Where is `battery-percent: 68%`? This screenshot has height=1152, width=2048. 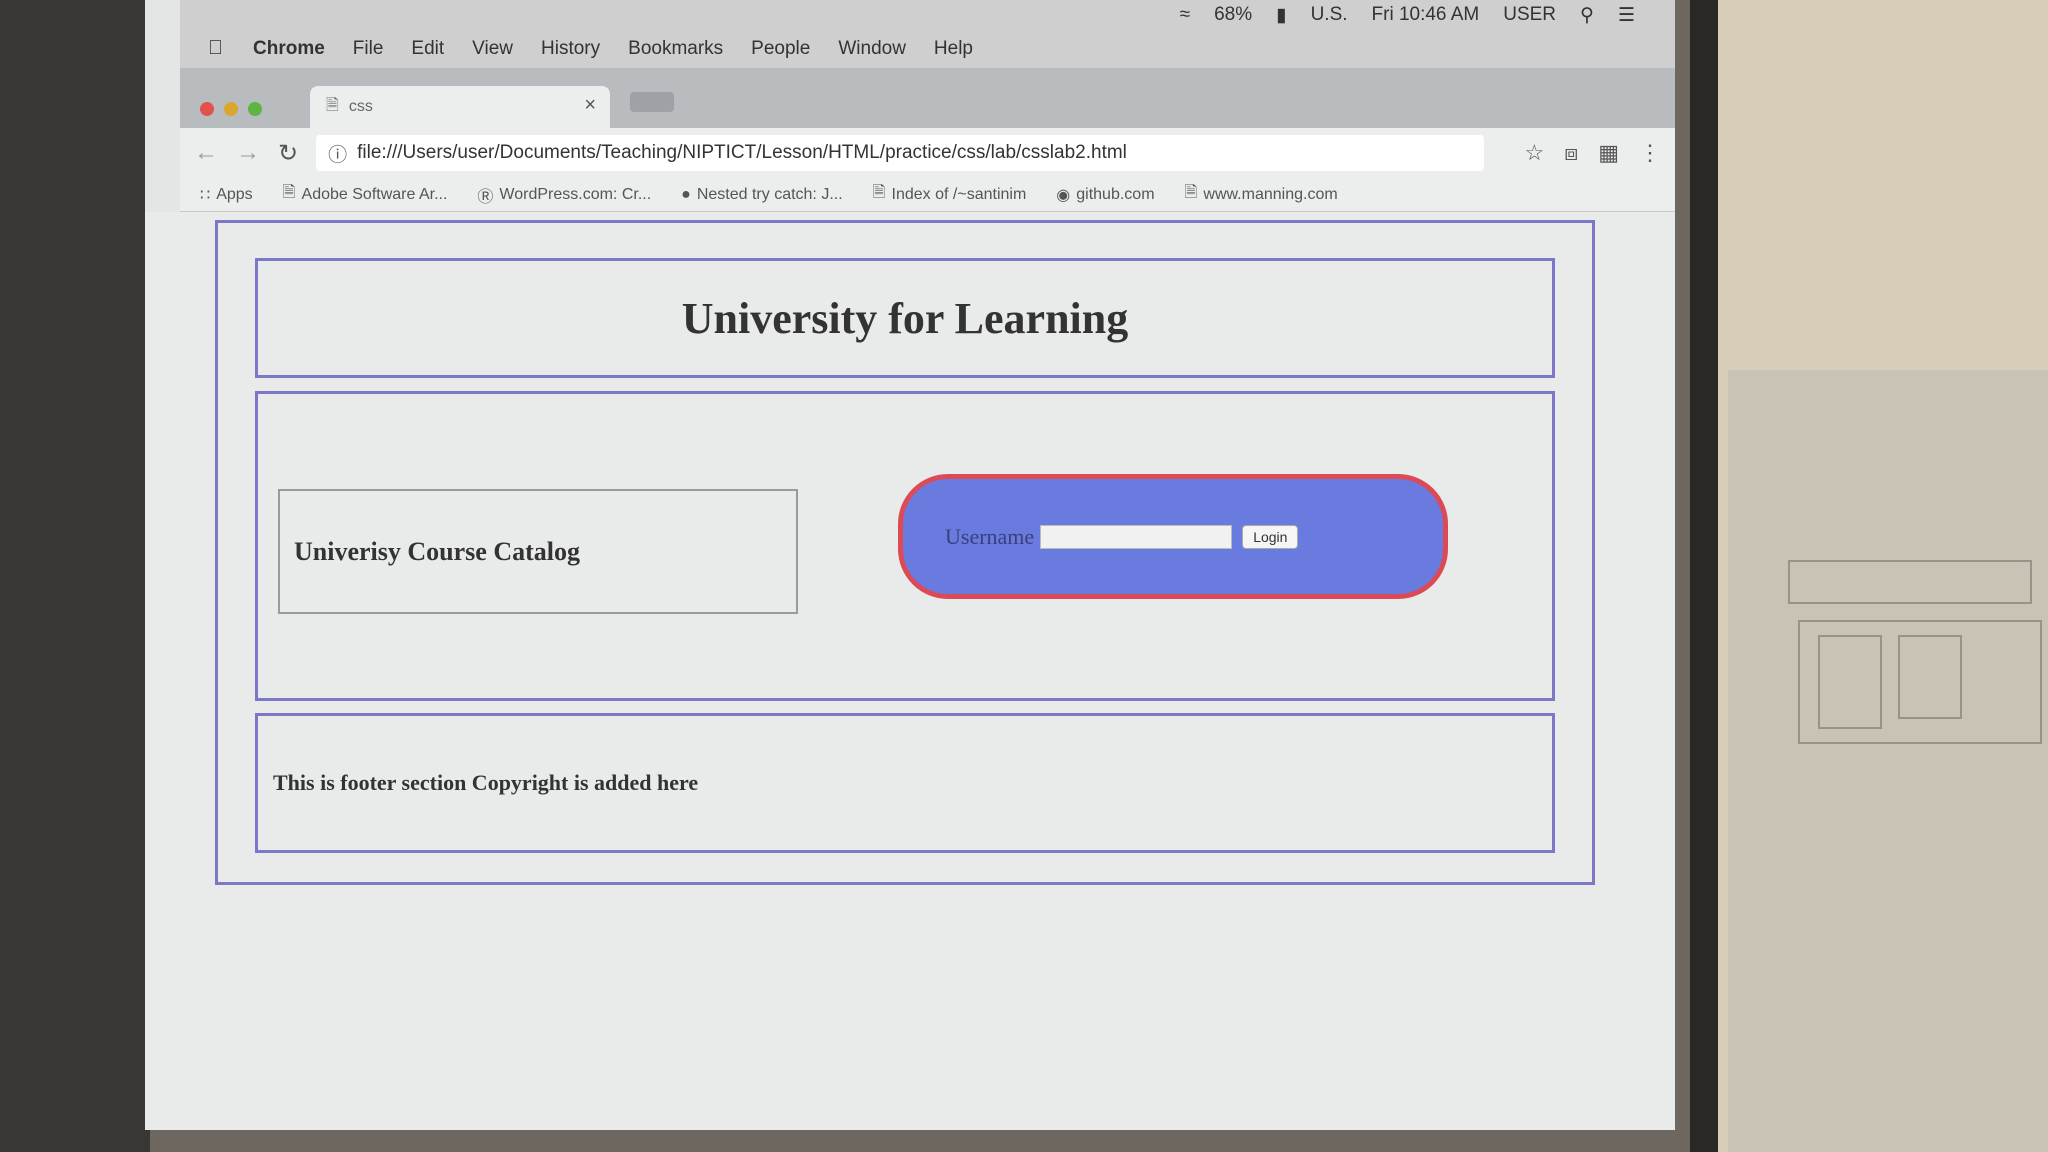 battery-percent: 68% is located at coordinates (1233, 14).